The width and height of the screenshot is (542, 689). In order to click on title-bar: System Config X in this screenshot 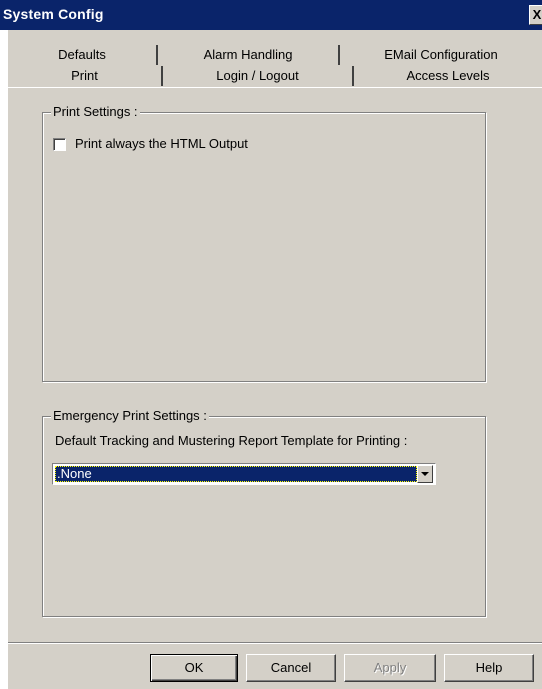, I will do `click(271, 15)`.